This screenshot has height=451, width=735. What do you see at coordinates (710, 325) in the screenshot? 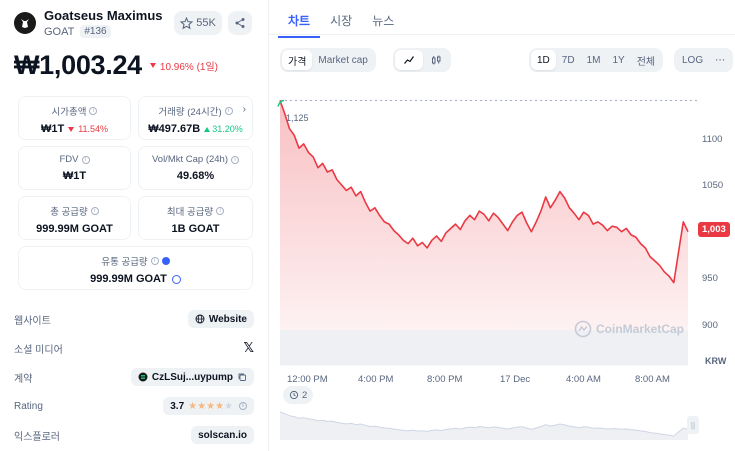
I see `y-tick-label: 900` at bounding box center [710, 325].